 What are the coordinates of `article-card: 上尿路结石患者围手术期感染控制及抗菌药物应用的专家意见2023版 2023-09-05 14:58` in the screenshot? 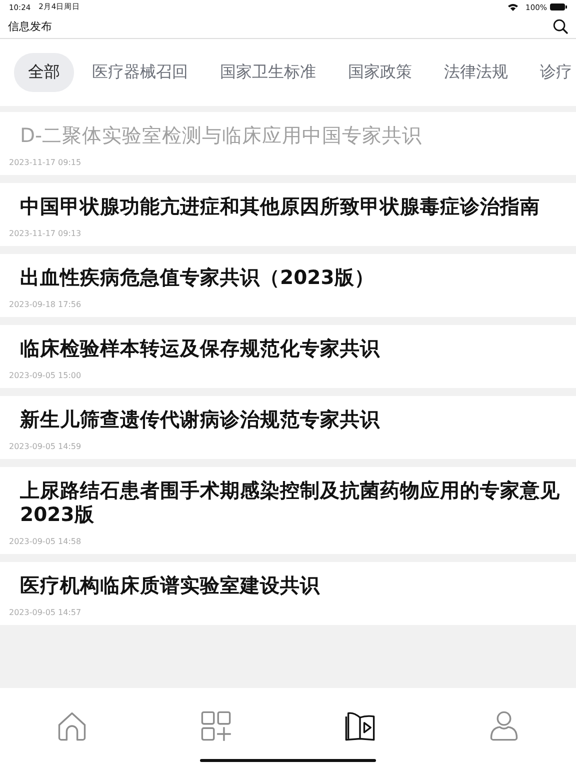 It's located at (288, 510).